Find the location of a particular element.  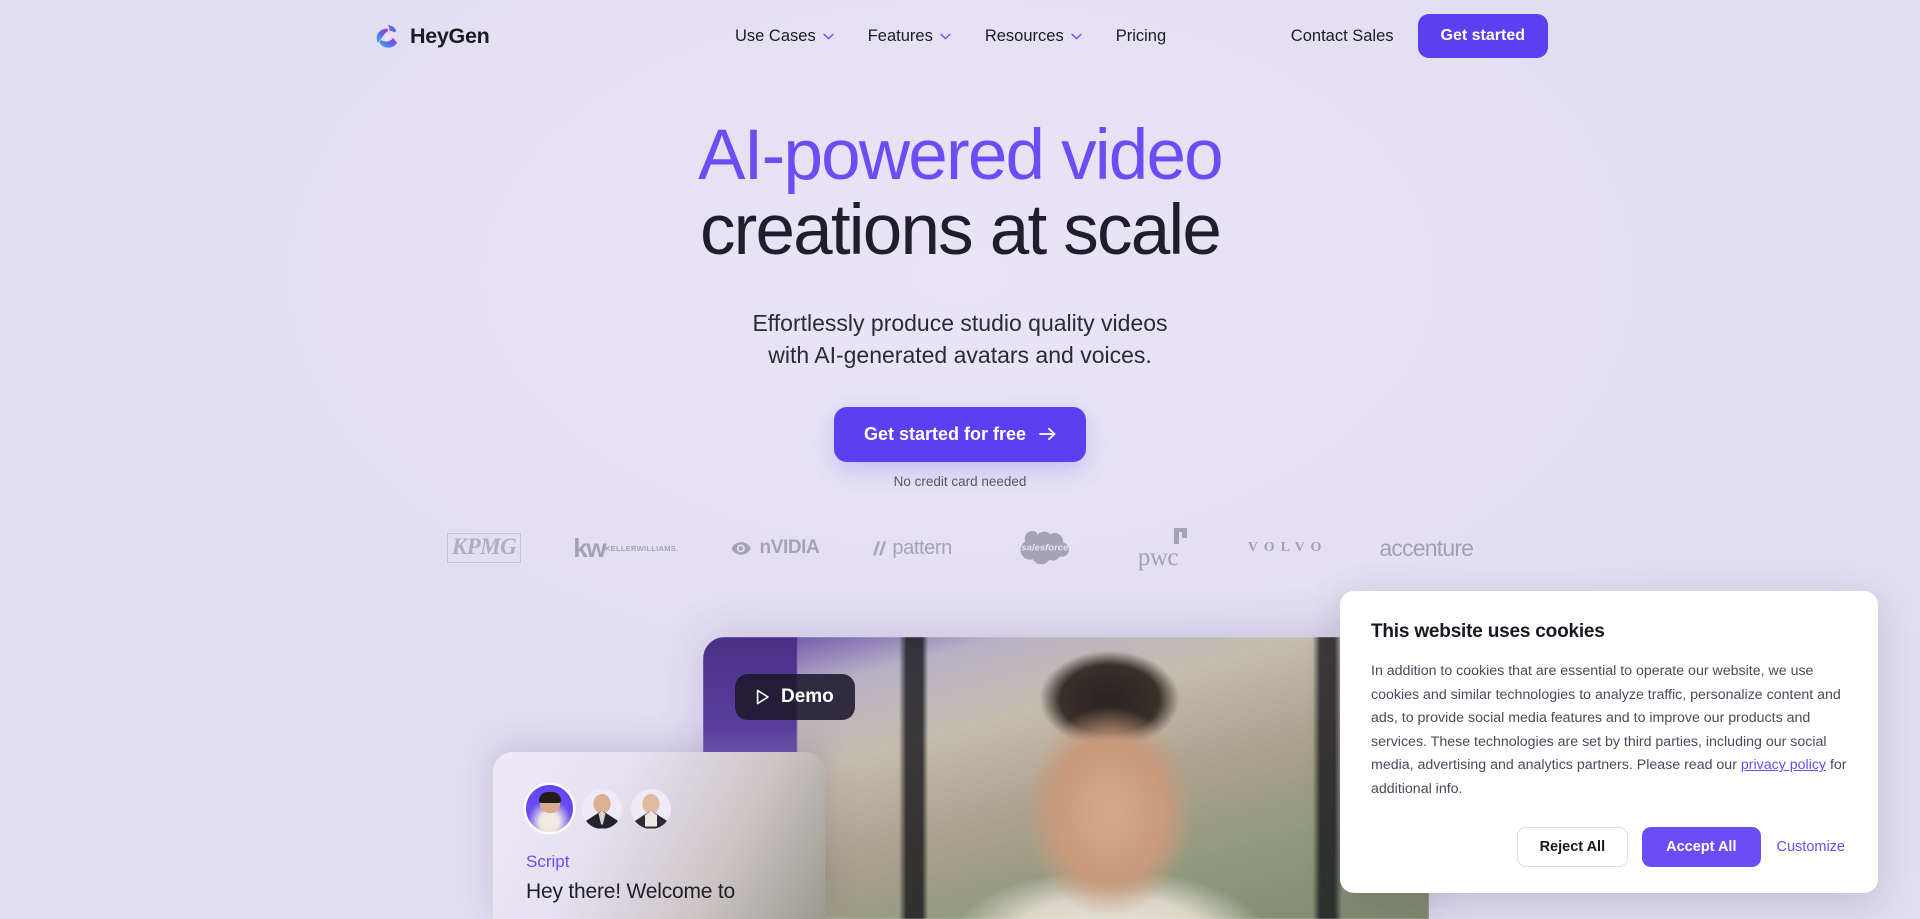

nav-label-pricing: Pricing is located at coordinates (1141, 35).